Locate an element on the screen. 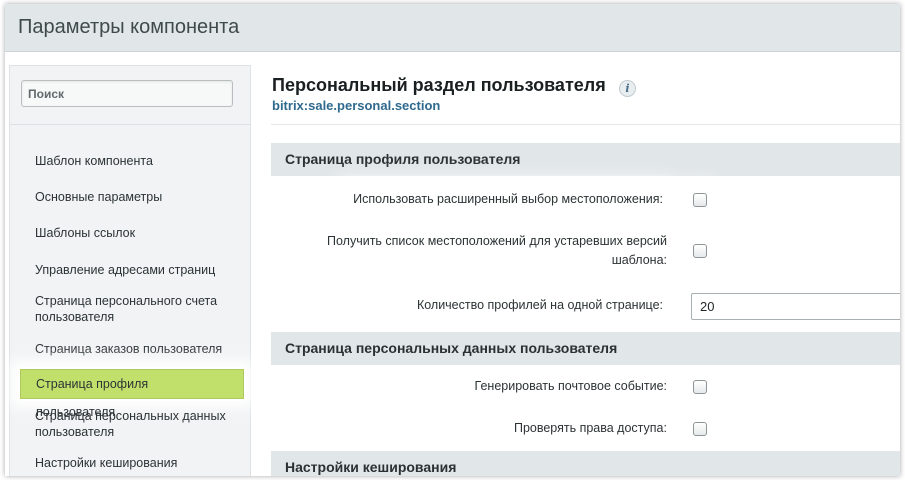 This screenshot has height=480, width=905. section-header-caching: Настройки кеширования is located at coordinates (585, 463).